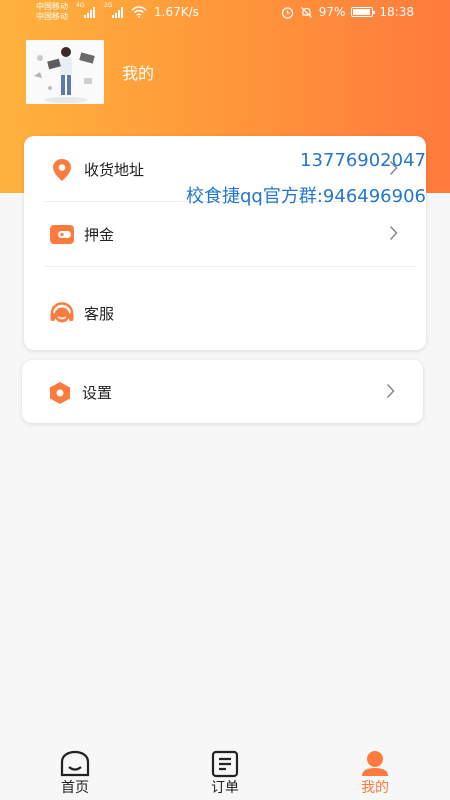 The image size is (450, 800). What do you see at coordinates (138, 73) in the screenshot?
I see `profile-title: 我的` at bounding box center [138, 73].